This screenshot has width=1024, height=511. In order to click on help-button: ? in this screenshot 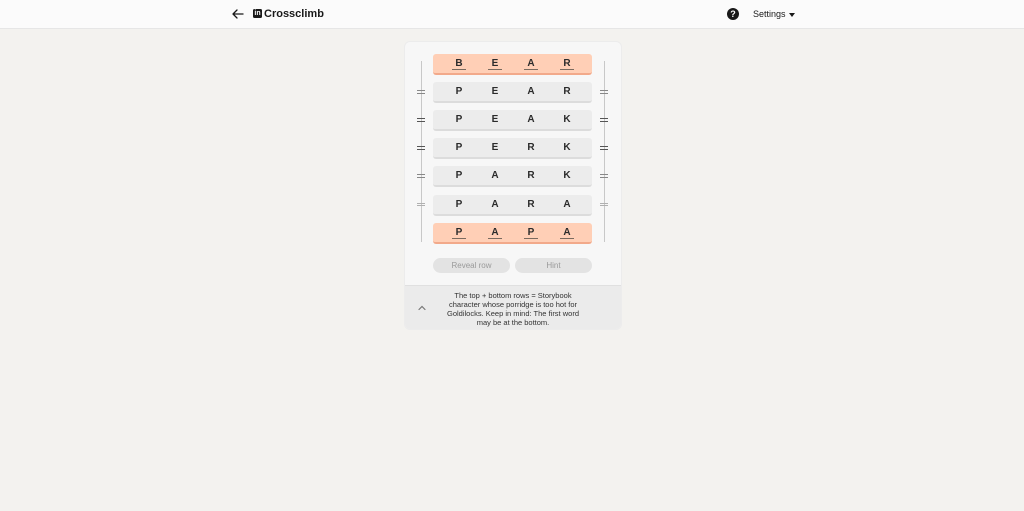, I will do `click(733, 14)`.